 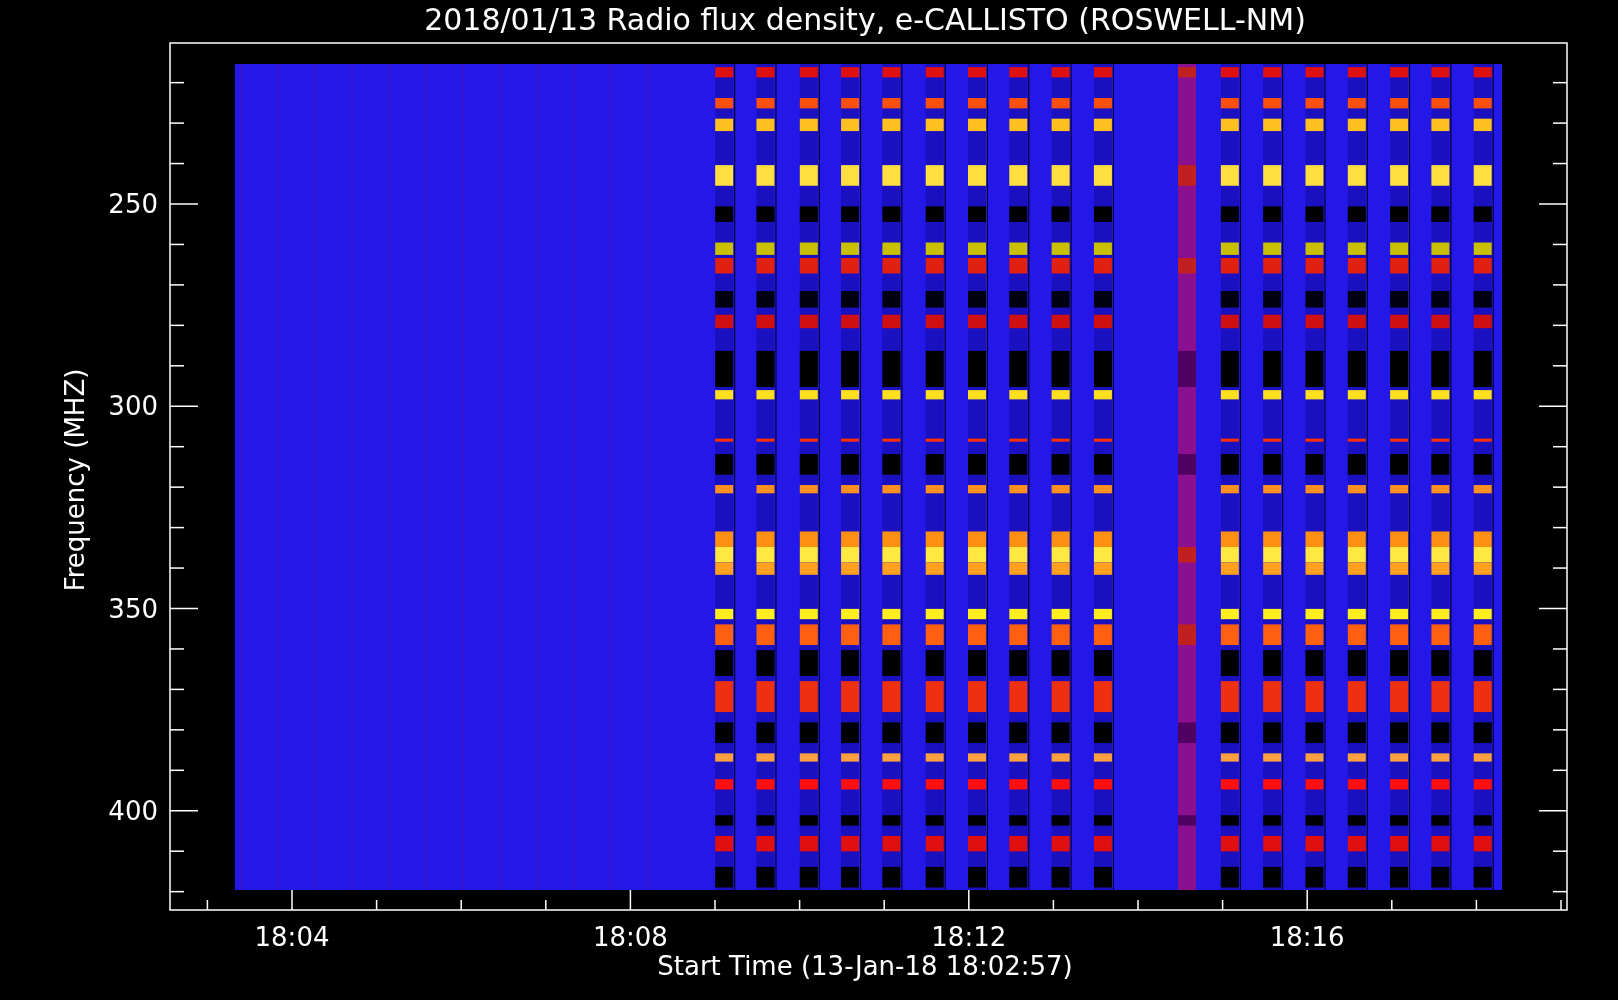 I want to click on axis-tick-label: 300, so click(x=133, y=406).